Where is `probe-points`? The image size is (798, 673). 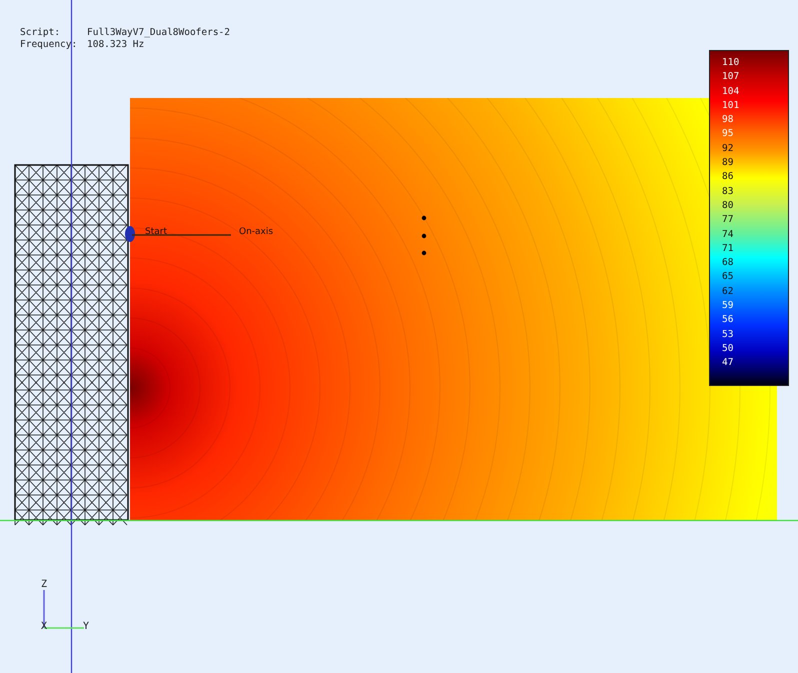
probe-points is located at coordinates (424, 236).